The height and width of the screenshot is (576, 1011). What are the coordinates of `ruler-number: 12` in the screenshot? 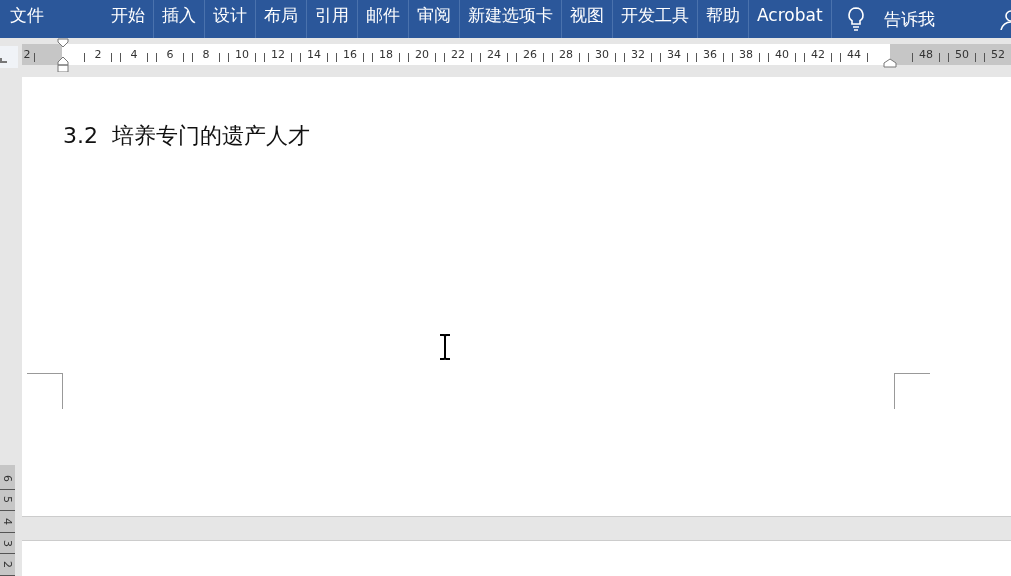 It's located at (278, 54).